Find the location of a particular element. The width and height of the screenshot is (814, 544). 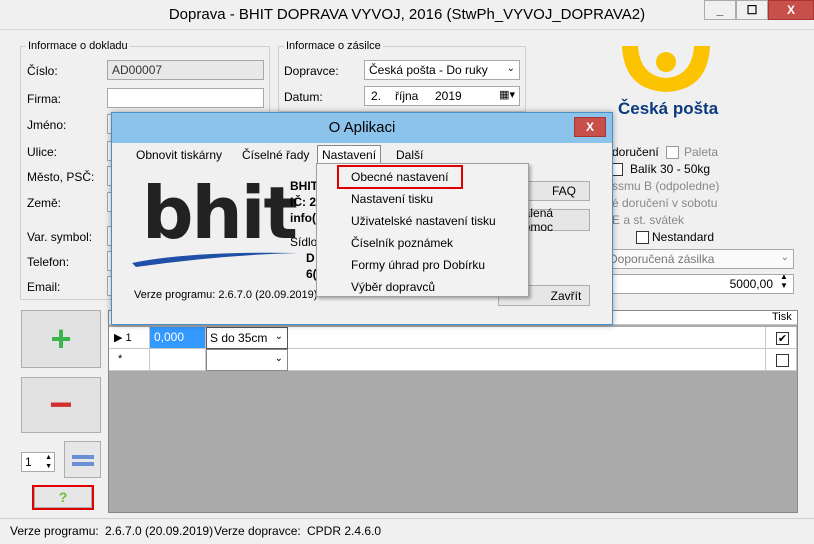

weight-cell: 0,000 is located at coordinates (178, 338).